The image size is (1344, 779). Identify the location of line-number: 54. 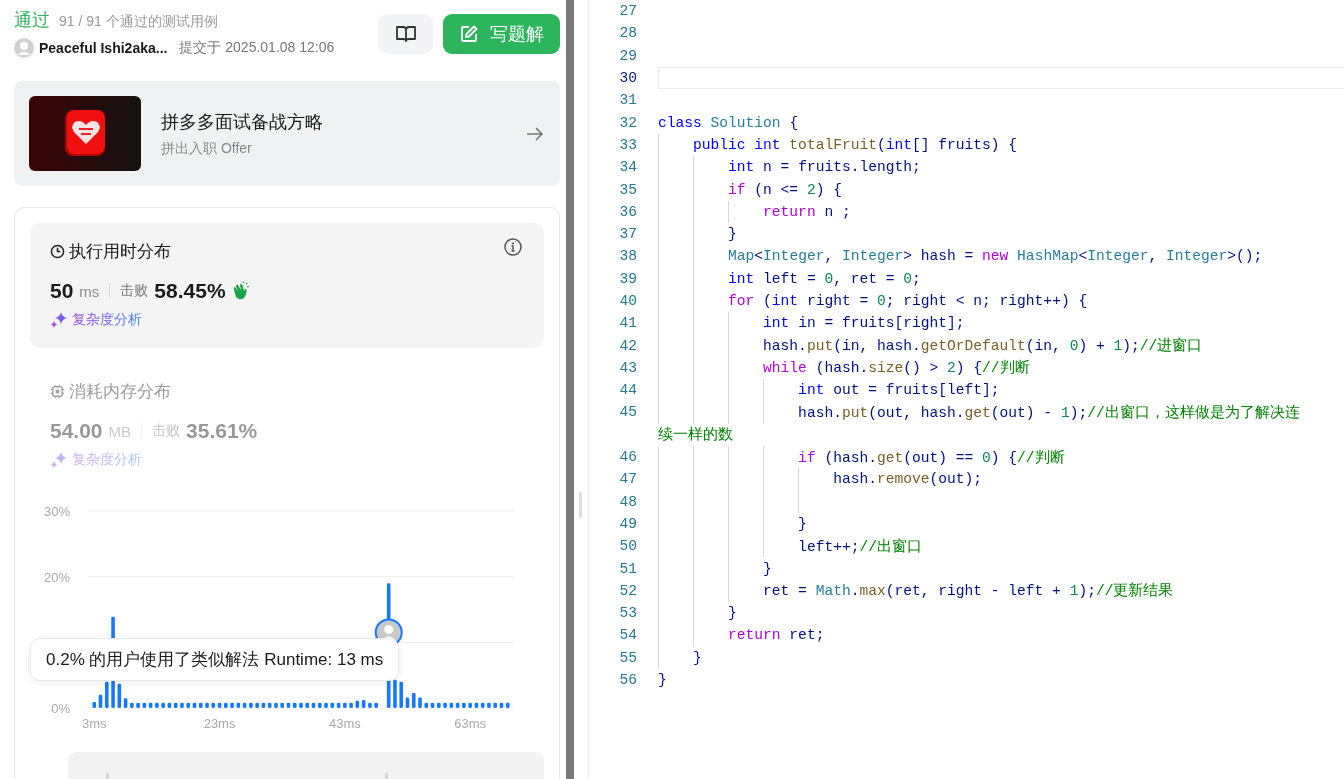
(628, 635).